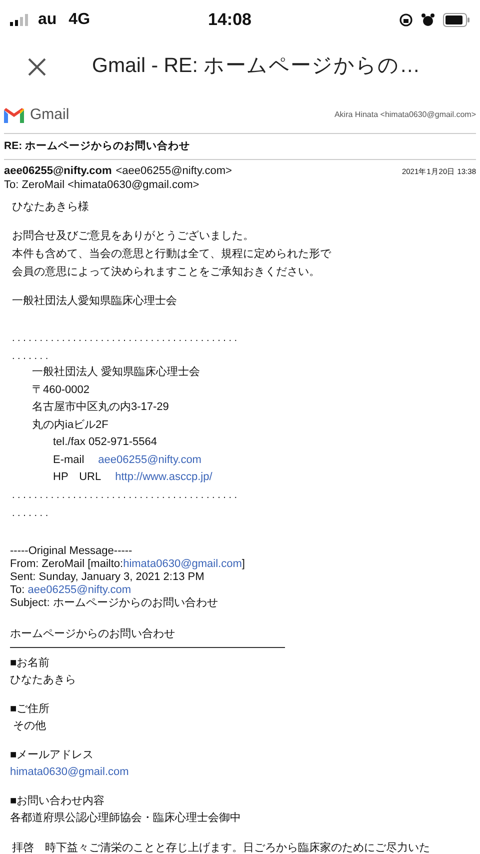 The image size is (480, 854). I want to click on header-text: -----Original Message-----, so click(71, 551).